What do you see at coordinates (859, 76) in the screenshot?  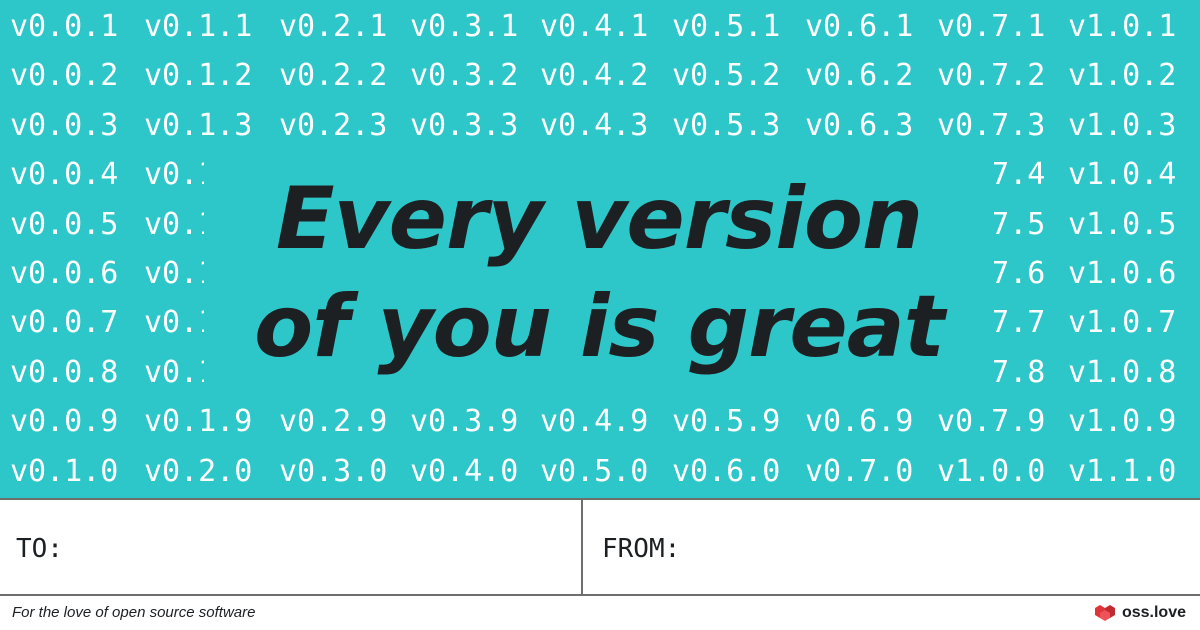 I see `version-label: v0.6.2` at bounding box center [859, 76].